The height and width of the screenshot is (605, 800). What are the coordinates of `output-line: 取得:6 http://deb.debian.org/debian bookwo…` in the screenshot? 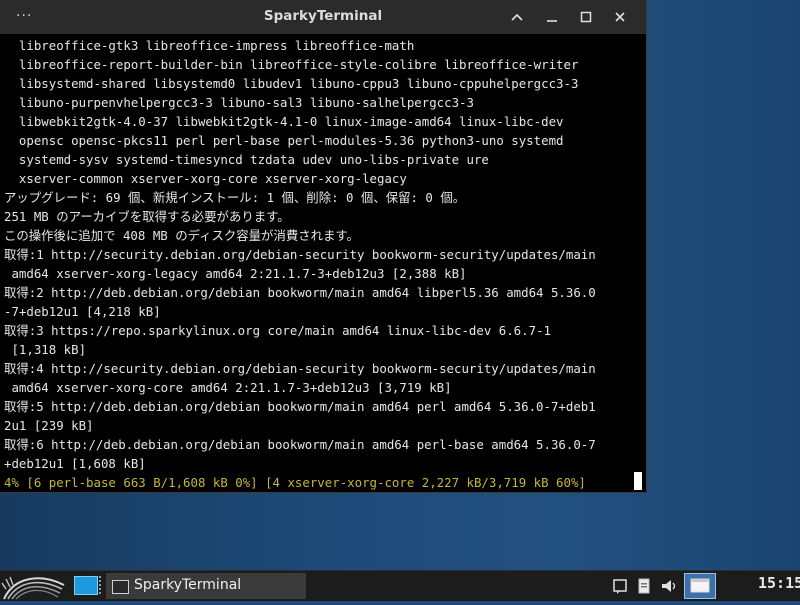 It's located at (300, 444).